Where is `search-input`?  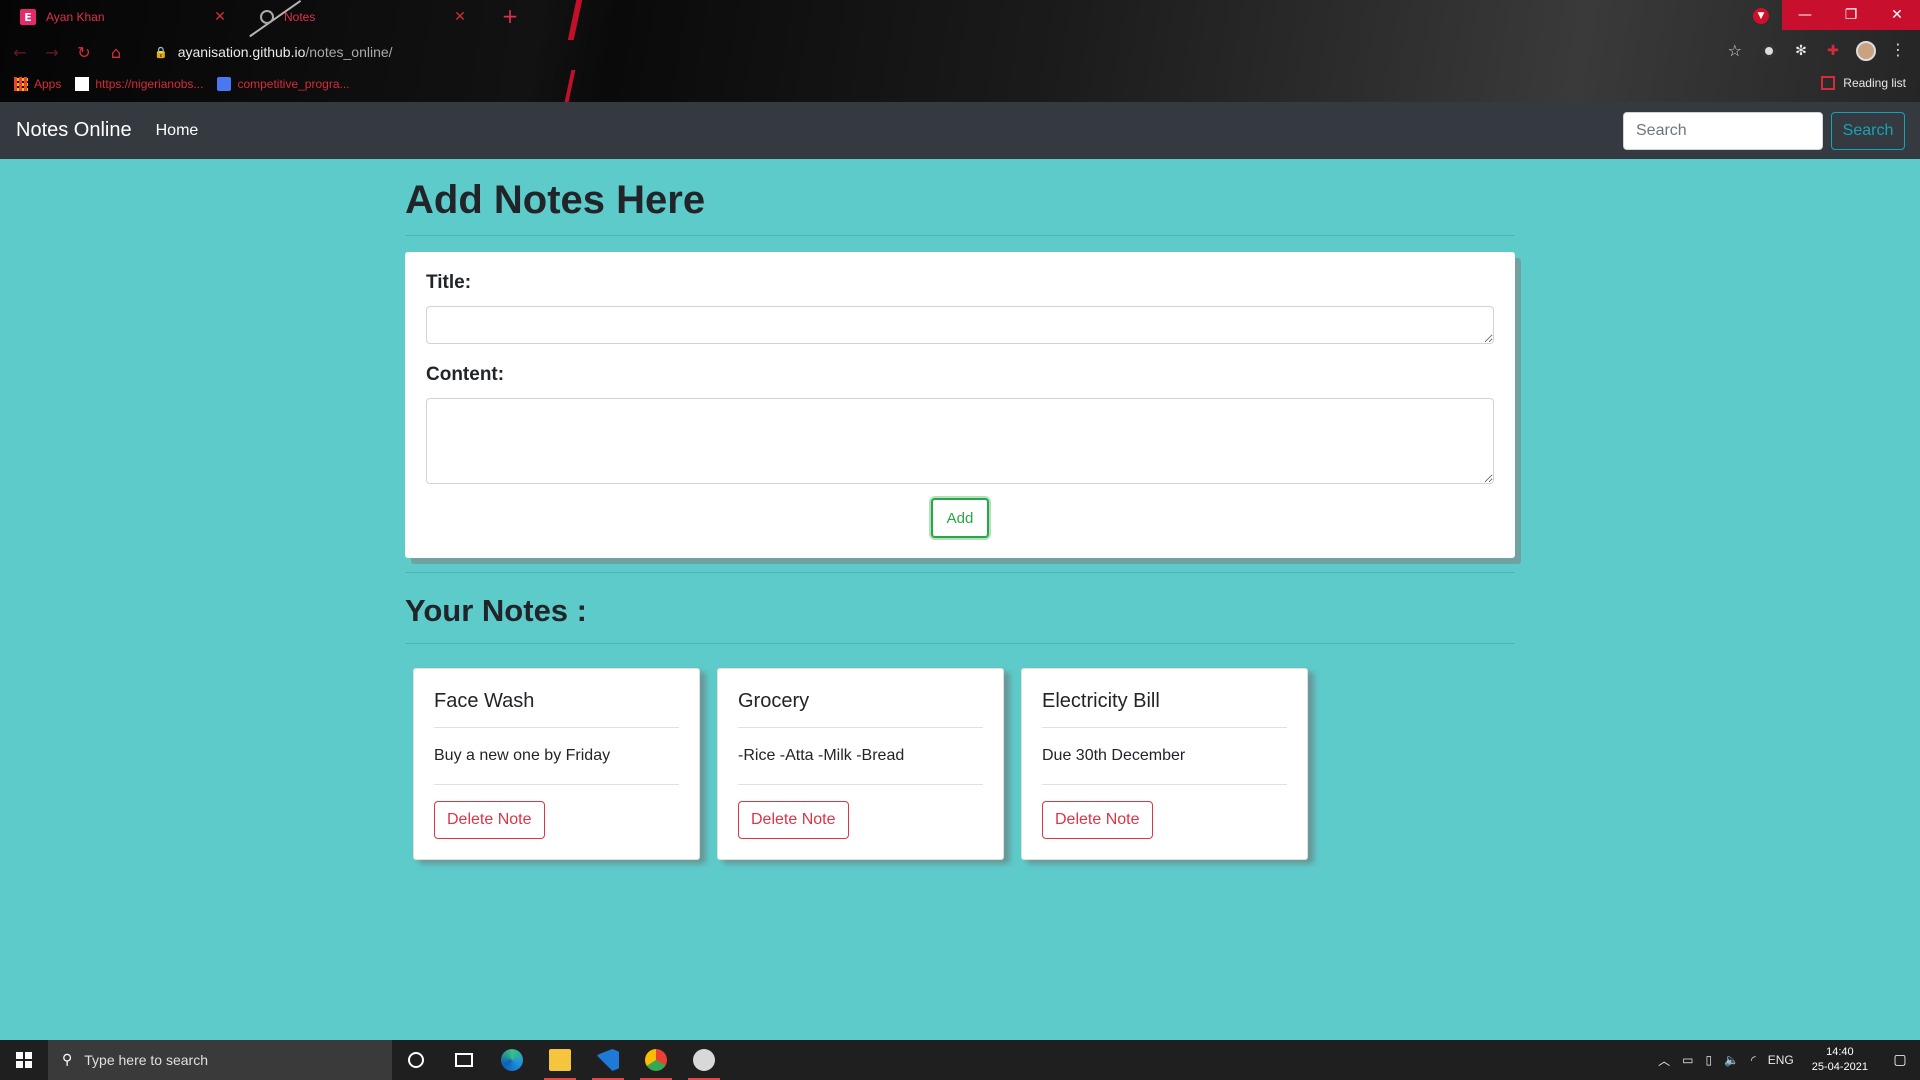
search-input is located at coordinates (1723, 131).